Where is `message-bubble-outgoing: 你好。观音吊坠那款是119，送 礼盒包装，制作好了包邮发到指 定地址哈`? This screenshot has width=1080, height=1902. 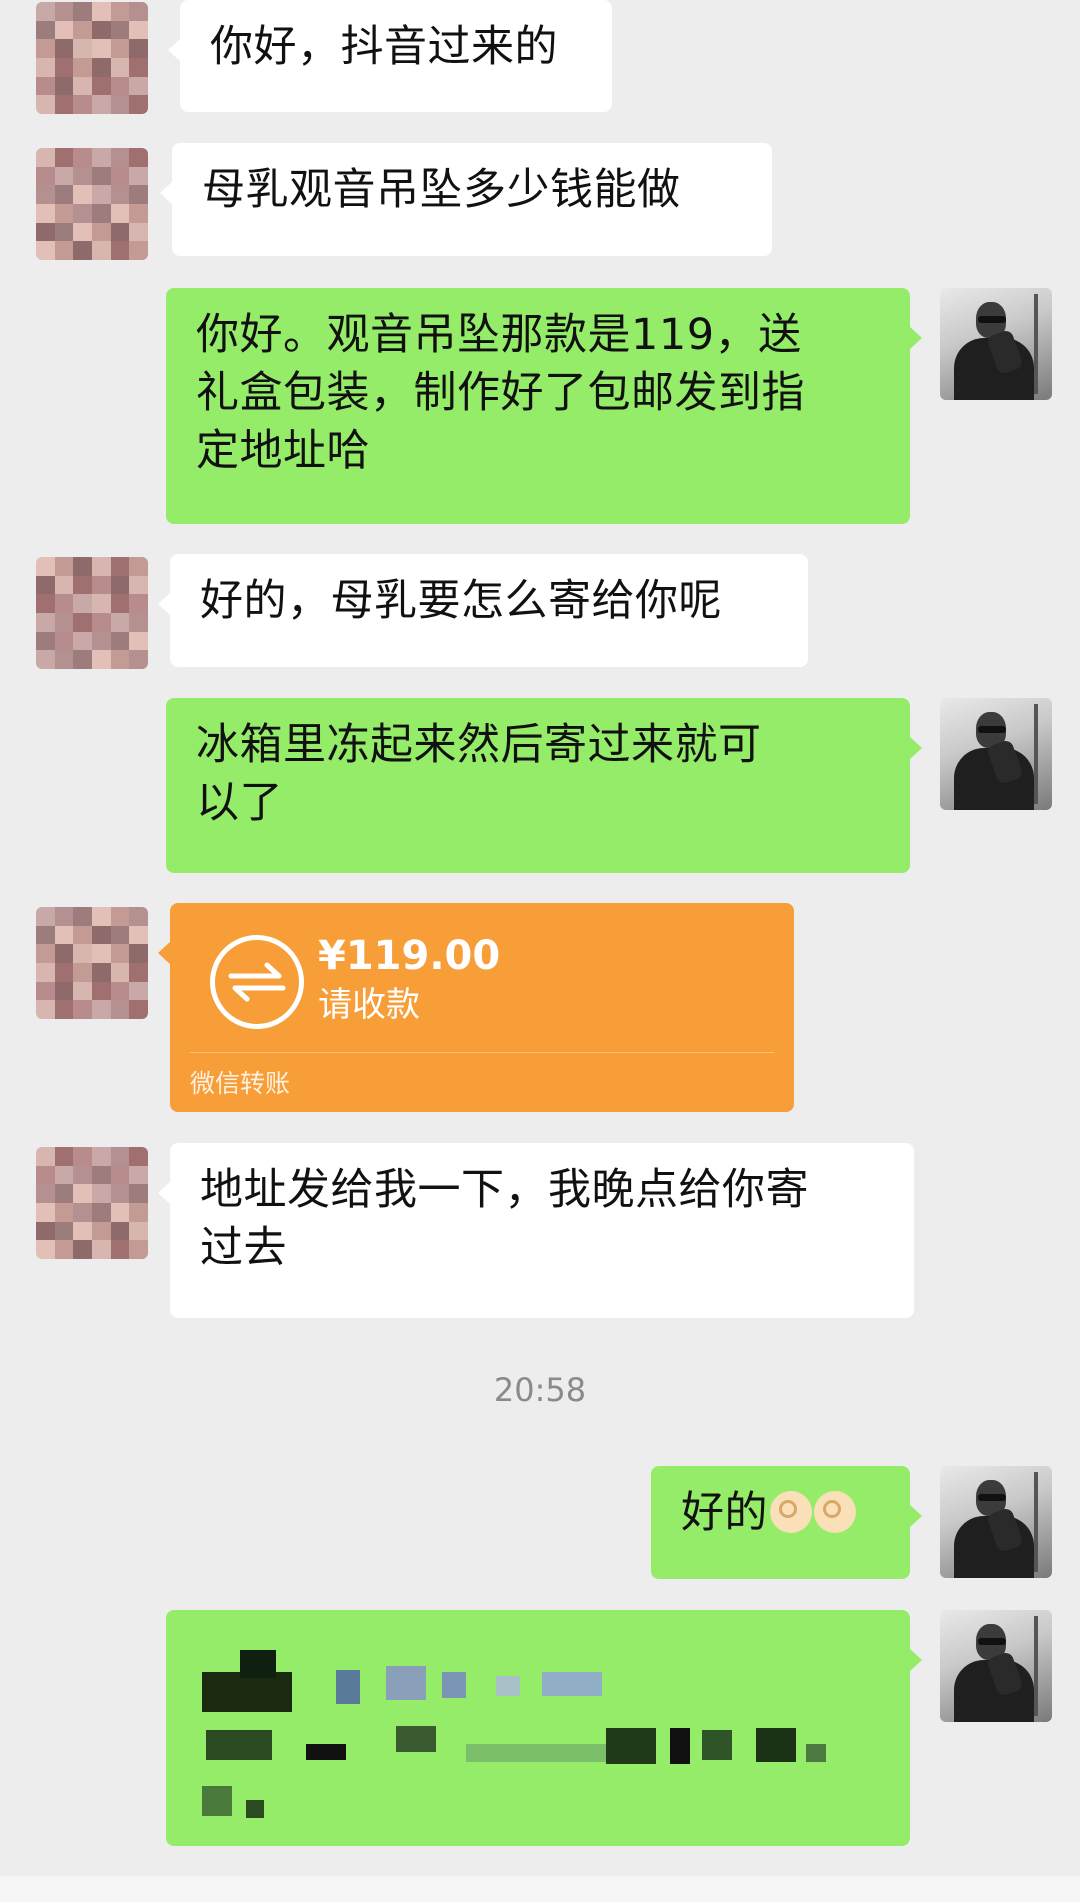 message-bubble-outgoing: 你好。观音吊坠那款是119，送 礼盒包装，制作好了包邮发到指 定地址哈 is located at coordinates (544, 406).